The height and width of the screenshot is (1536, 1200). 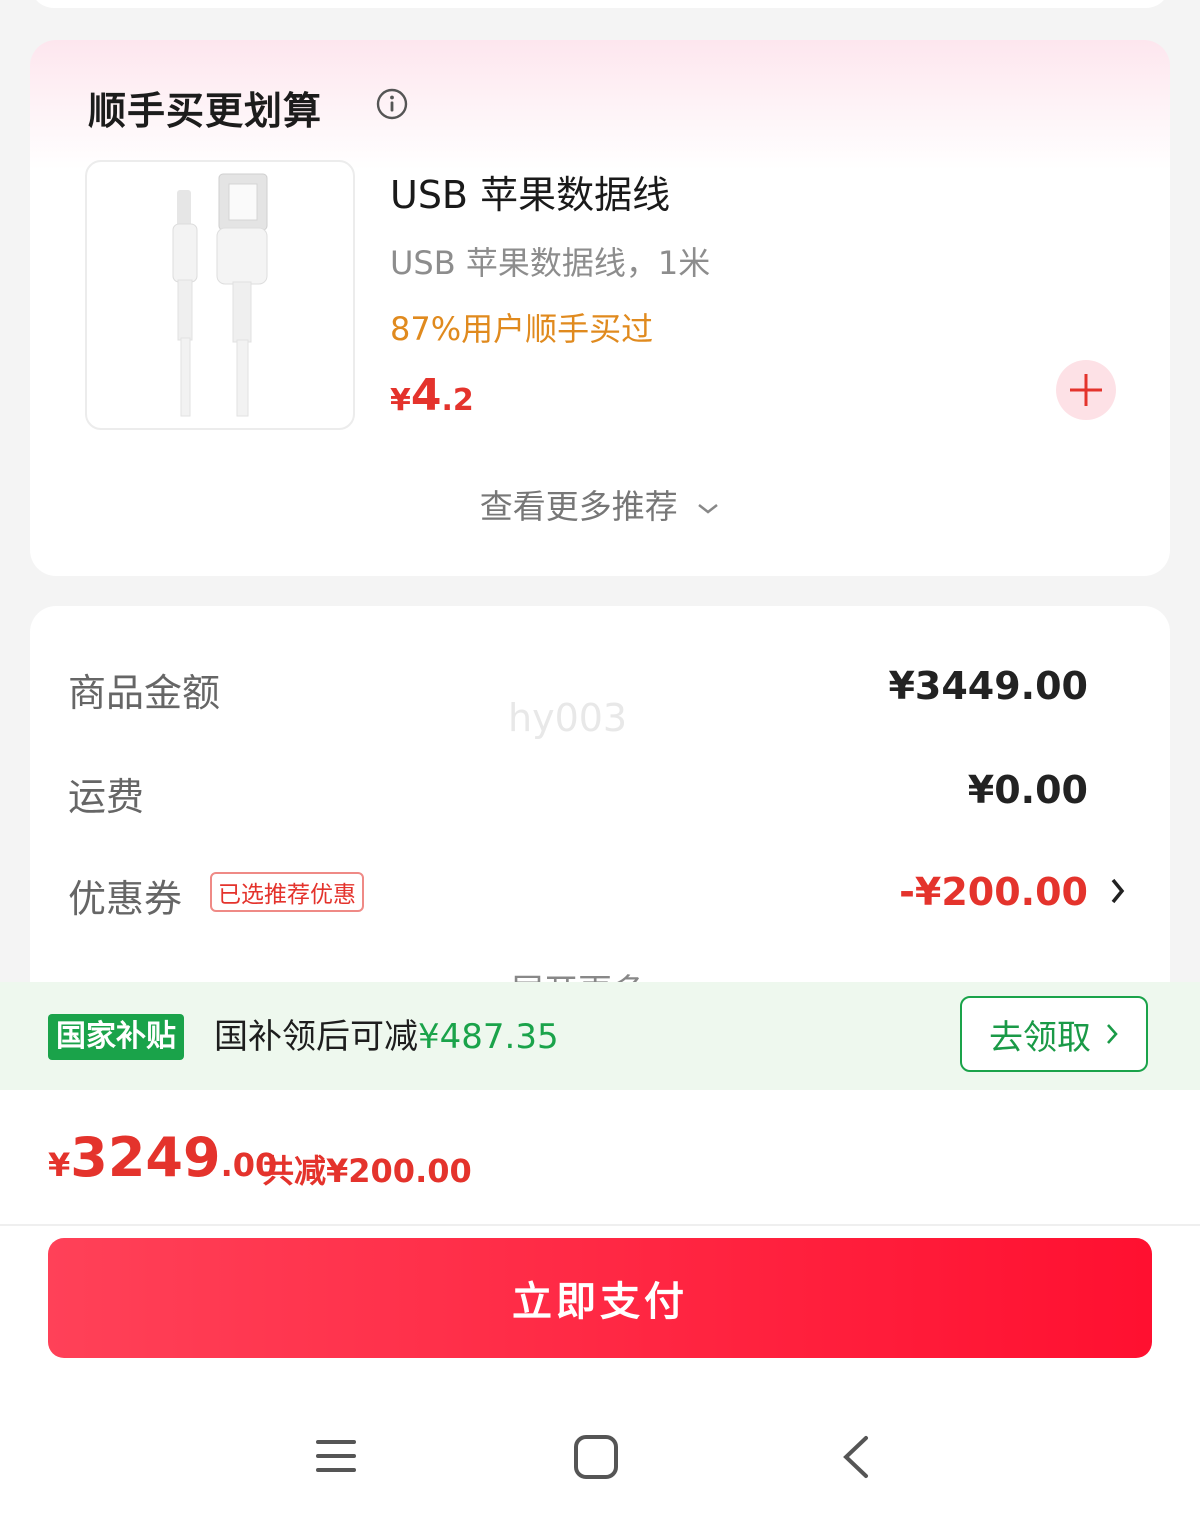 I want to click on product-purchase-tag: 87%用户顺手买过, so click(x=522, y=329).